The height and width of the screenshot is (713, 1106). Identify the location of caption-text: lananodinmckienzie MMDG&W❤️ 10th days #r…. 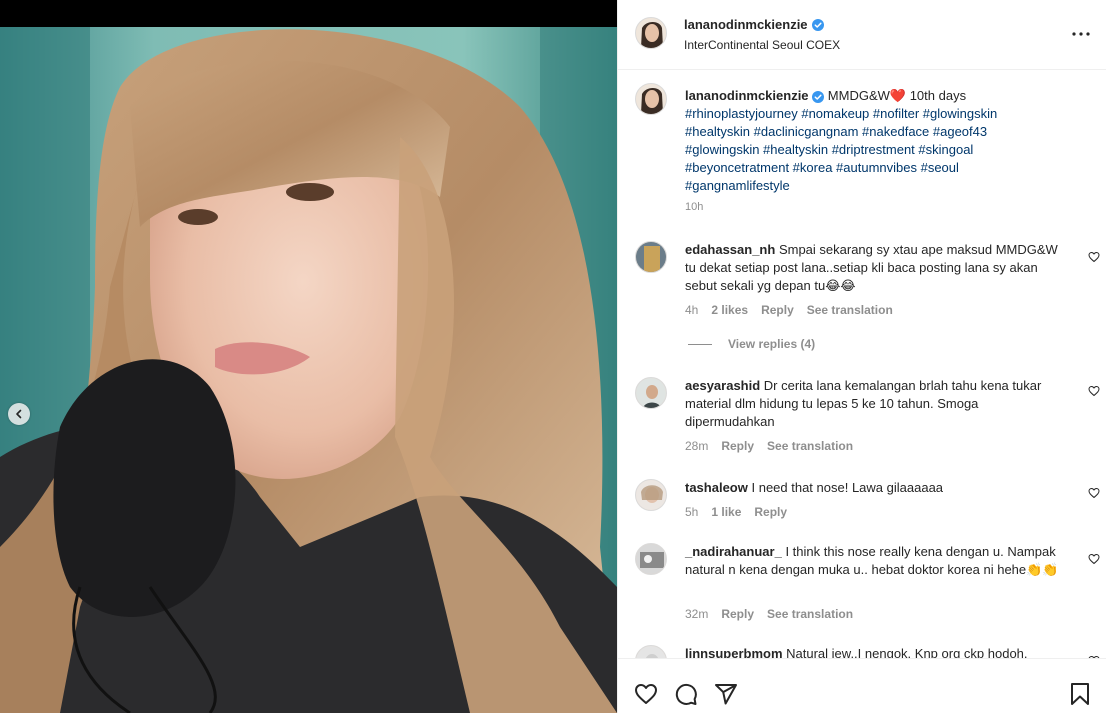
(870, 141).